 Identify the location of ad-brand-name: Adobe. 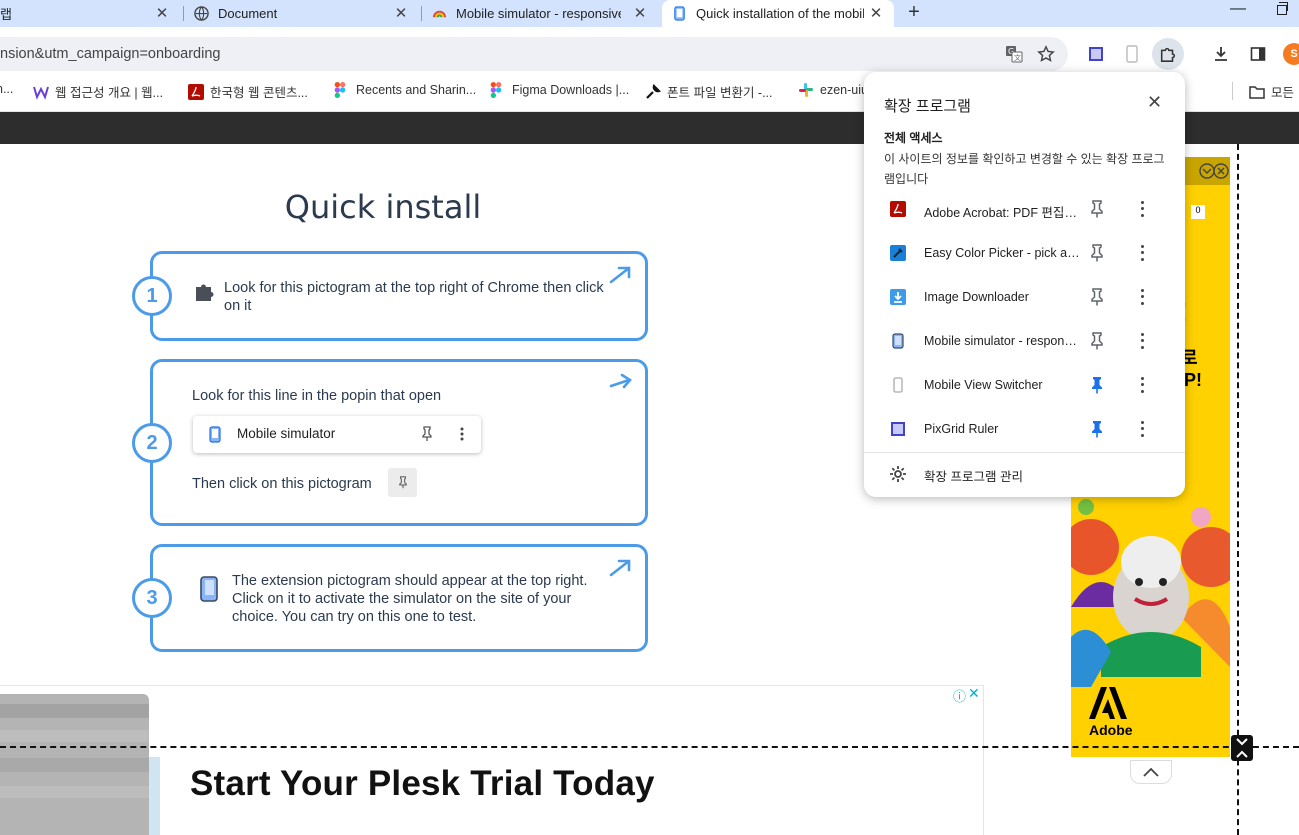
(1111, 730).